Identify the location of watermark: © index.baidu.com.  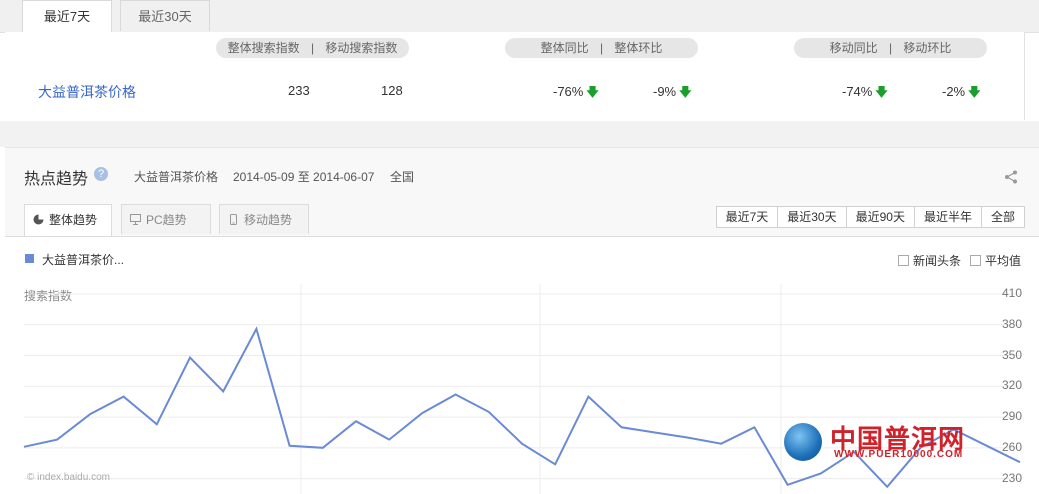
(68, 477).